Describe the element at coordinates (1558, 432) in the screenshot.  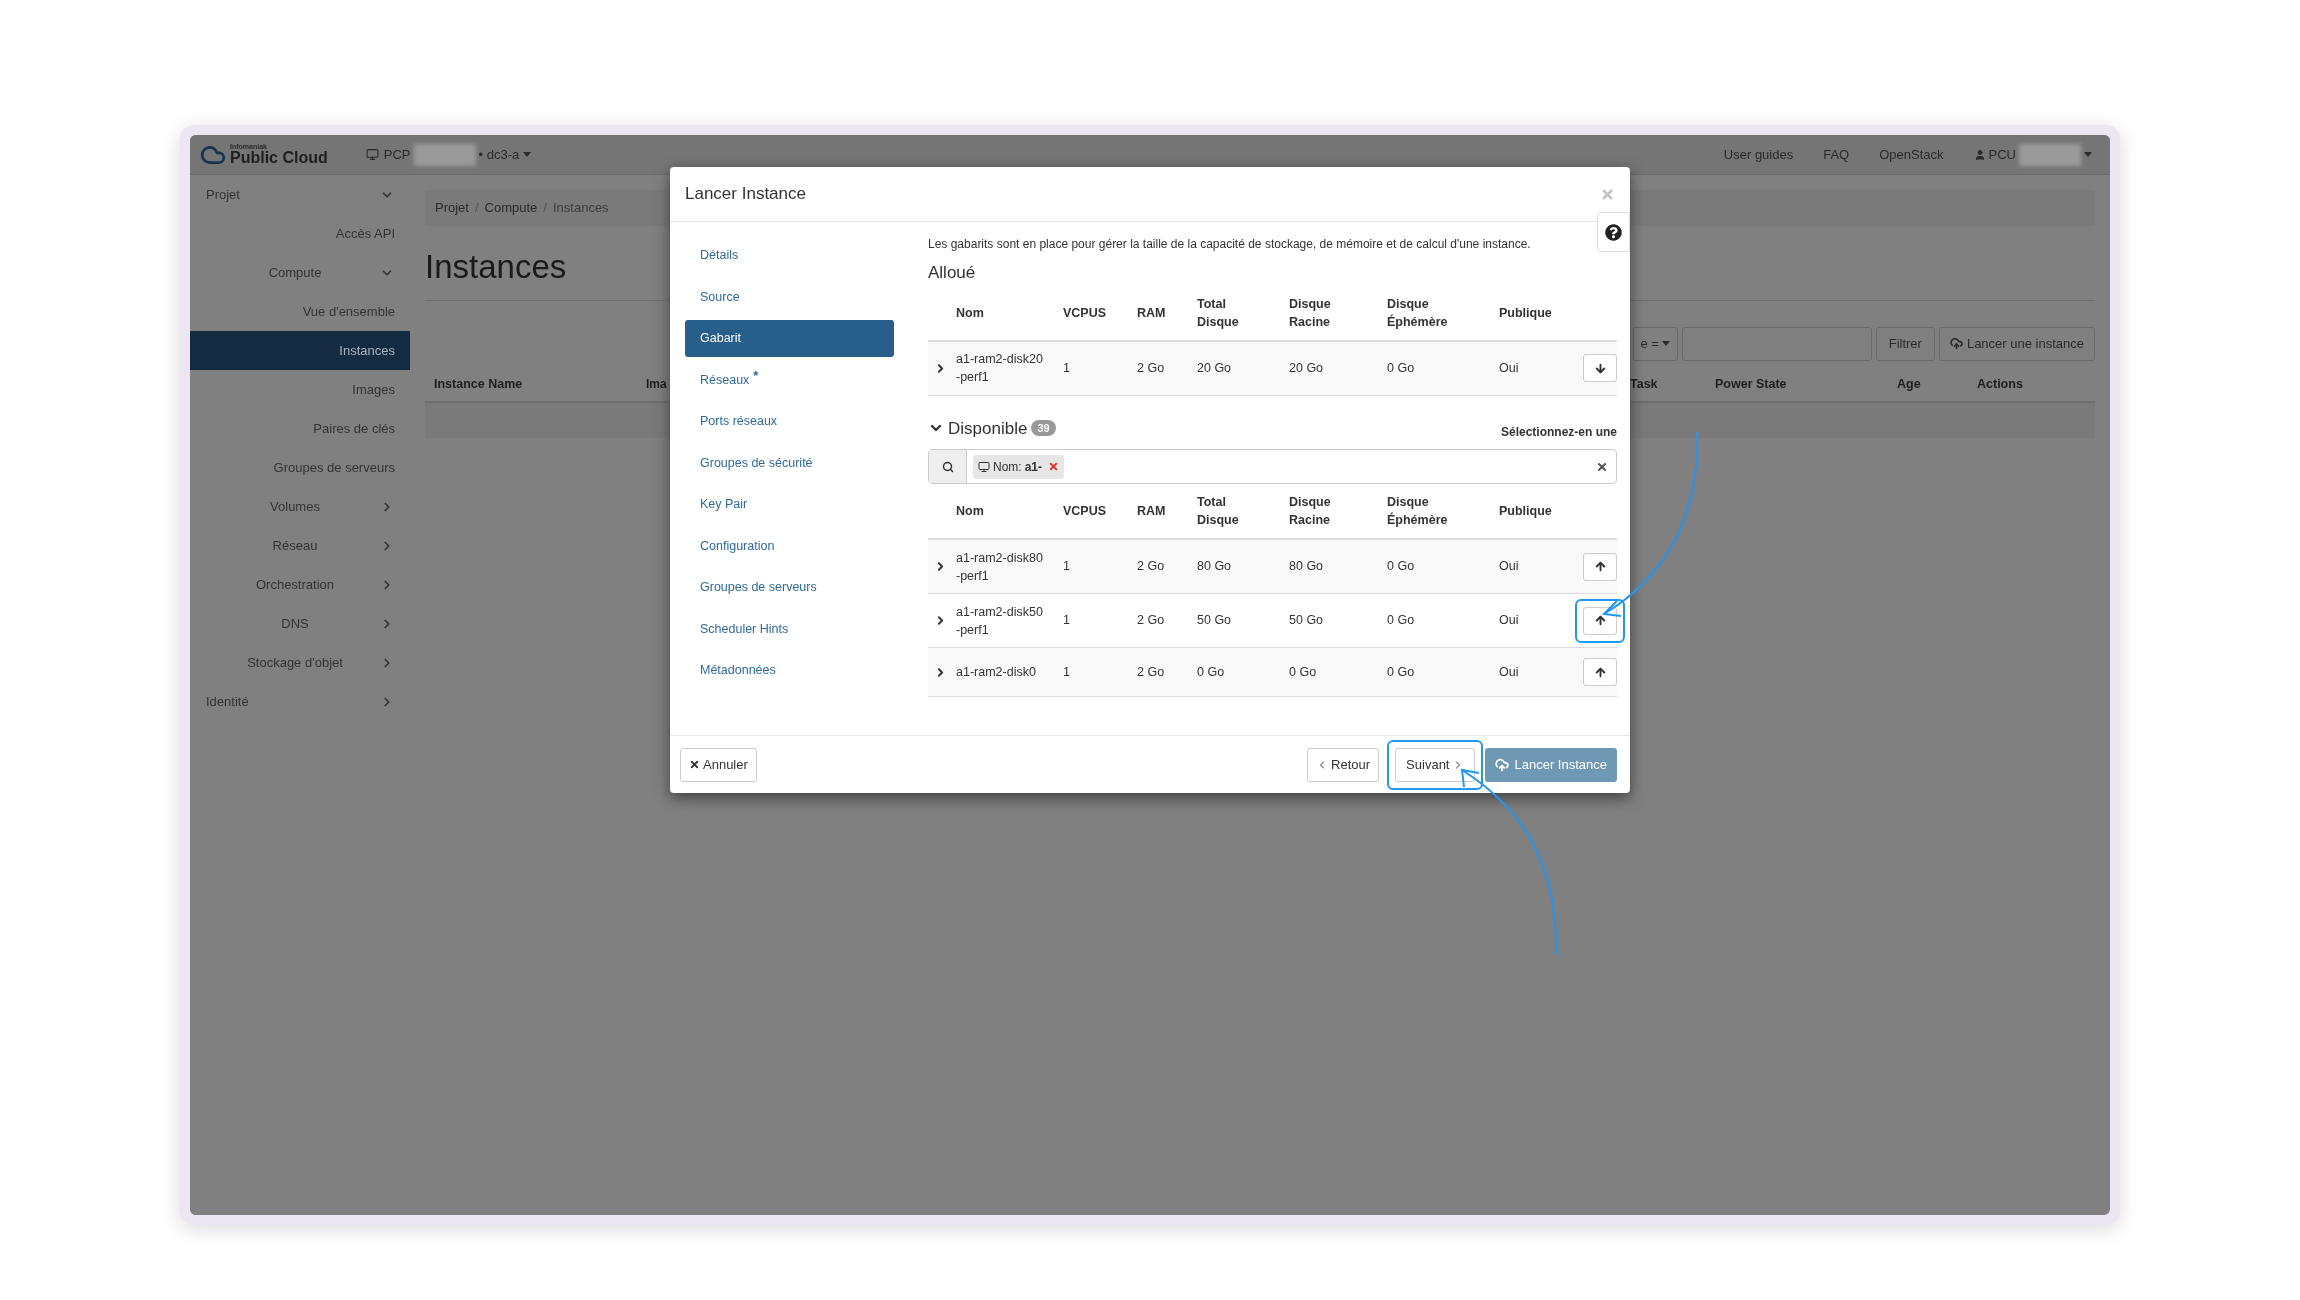
I see `selection-hint: Sélectionnez-en une` at that location.